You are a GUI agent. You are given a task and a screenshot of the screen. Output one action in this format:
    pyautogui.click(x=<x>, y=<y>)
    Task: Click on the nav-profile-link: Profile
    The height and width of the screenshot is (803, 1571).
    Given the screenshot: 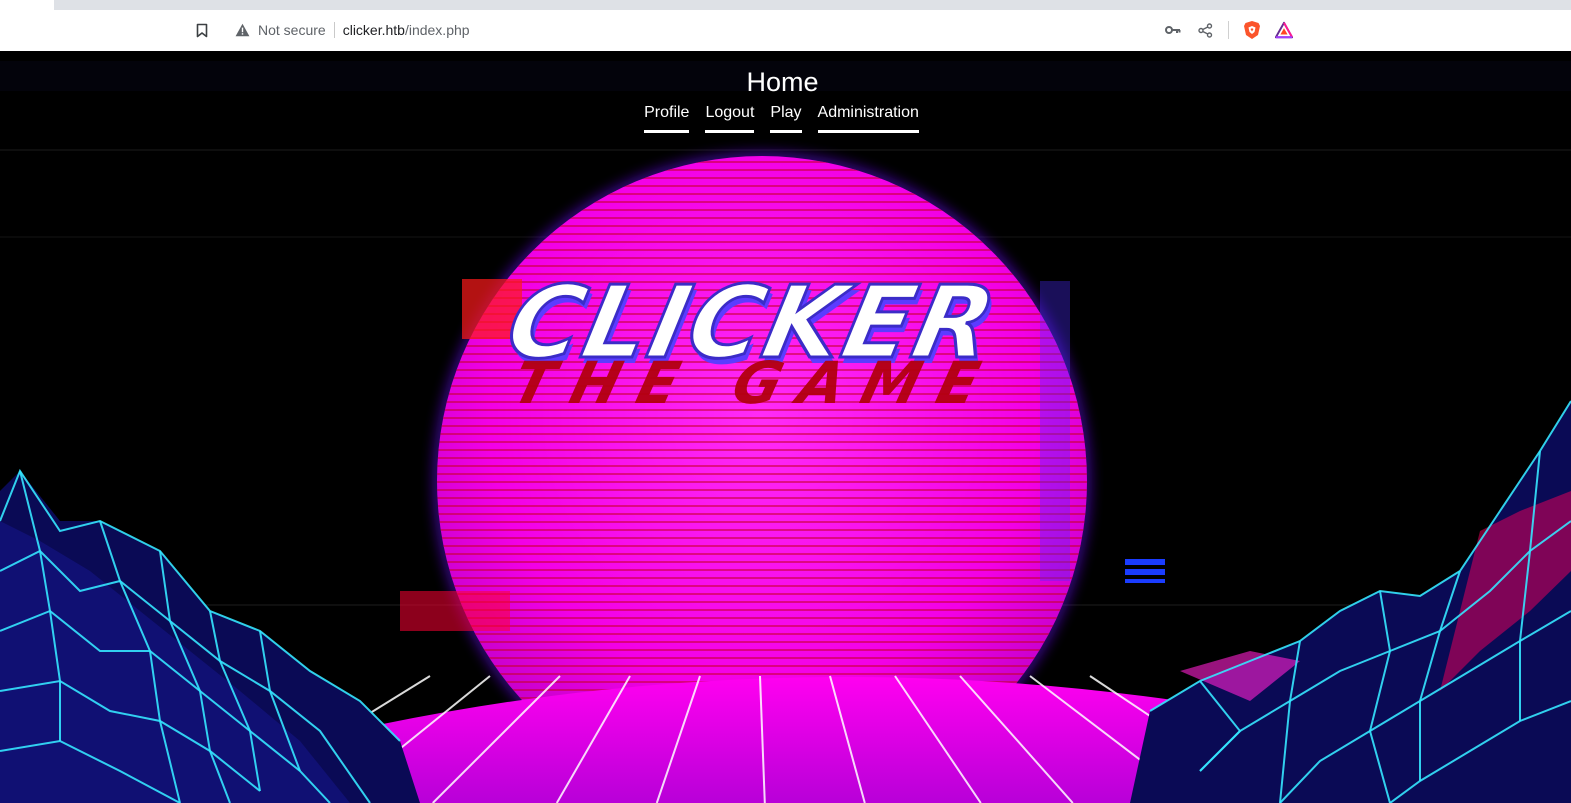 What is the action you would take?
    pyautogui.click(x=667, y=118)
    